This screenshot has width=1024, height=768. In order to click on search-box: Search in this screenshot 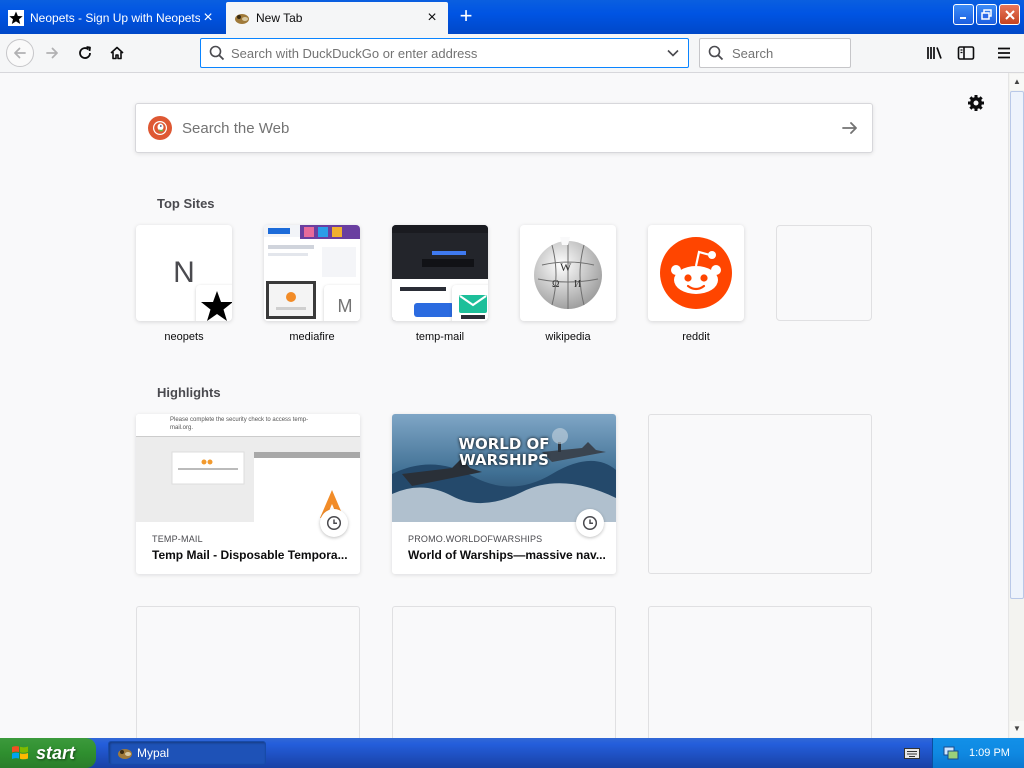, I will do `click(775, 53)`.